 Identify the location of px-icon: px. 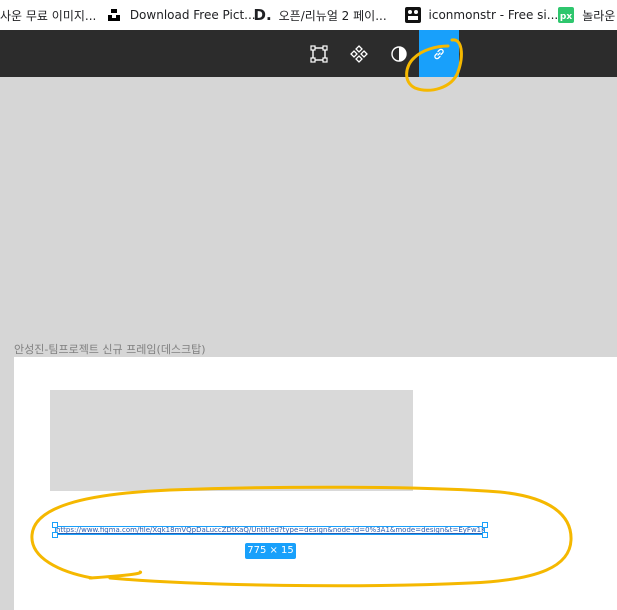
(566, 15).